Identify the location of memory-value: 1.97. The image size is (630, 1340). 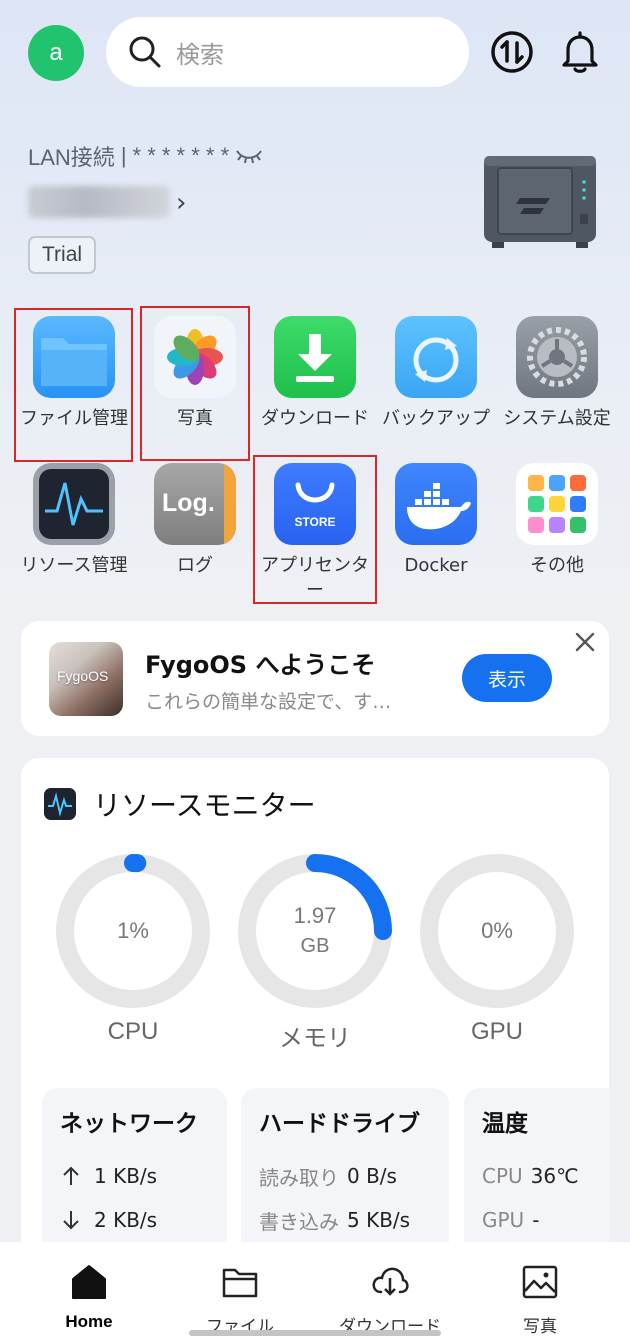
(315, 915).